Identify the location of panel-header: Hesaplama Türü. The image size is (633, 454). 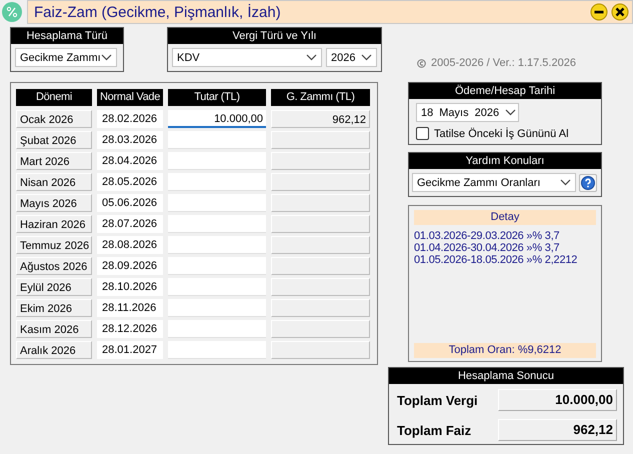
(67, 36).